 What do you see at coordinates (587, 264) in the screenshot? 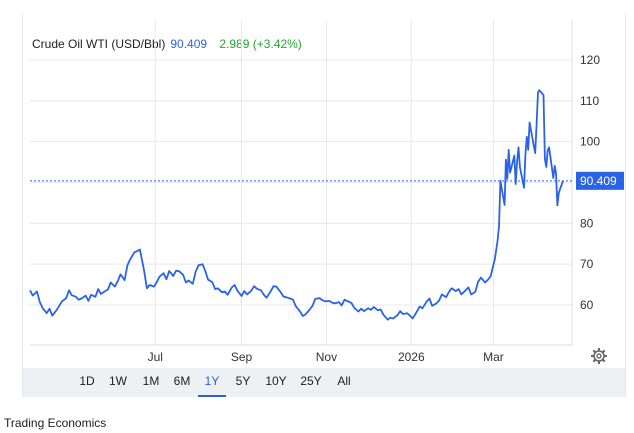
I see `y-tick-label: 70` at bounding box center [587, 264].